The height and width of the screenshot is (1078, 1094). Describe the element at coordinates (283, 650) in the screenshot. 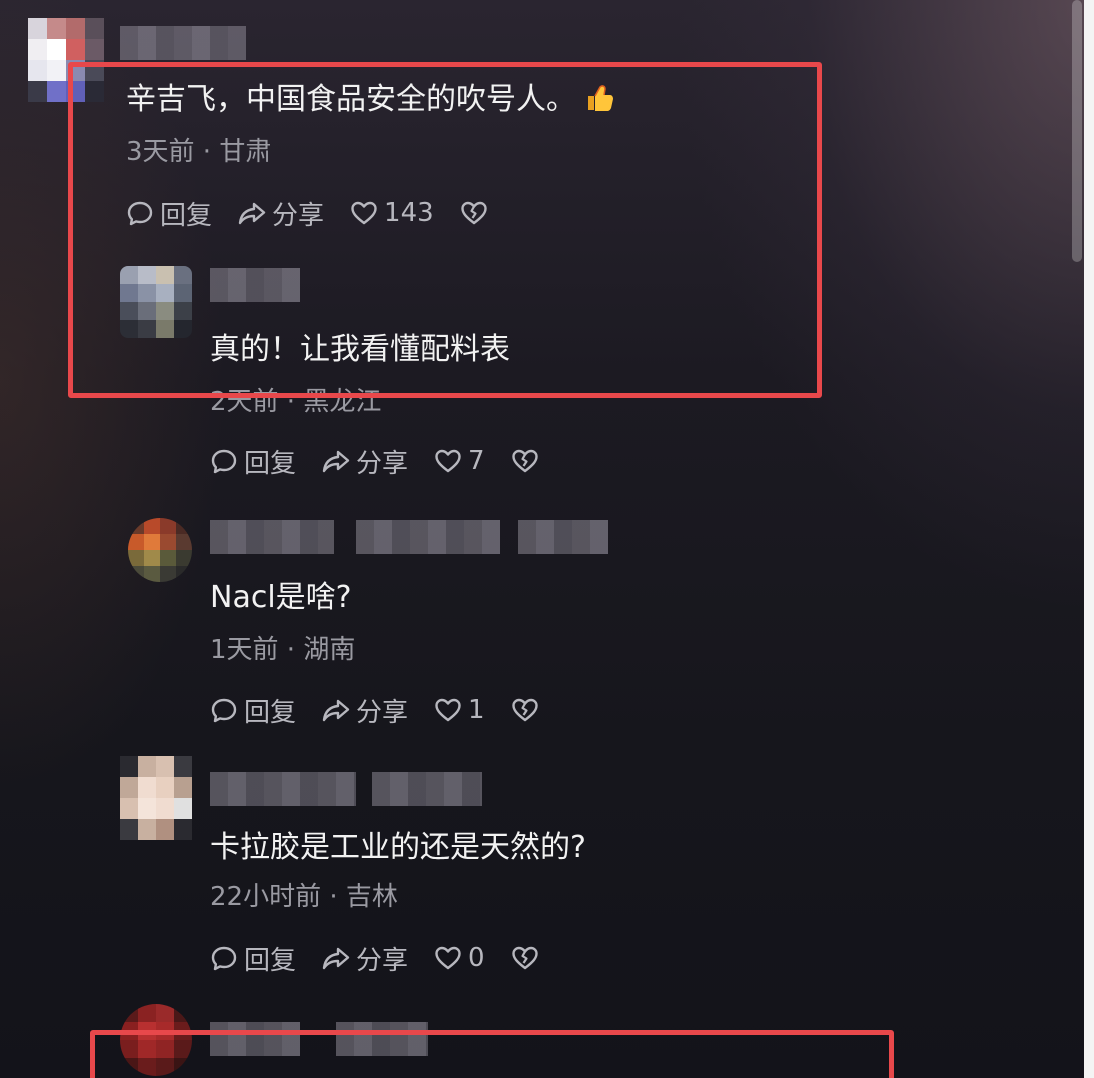

I see `comment-meta: 1天前 · 湖南` at that location.